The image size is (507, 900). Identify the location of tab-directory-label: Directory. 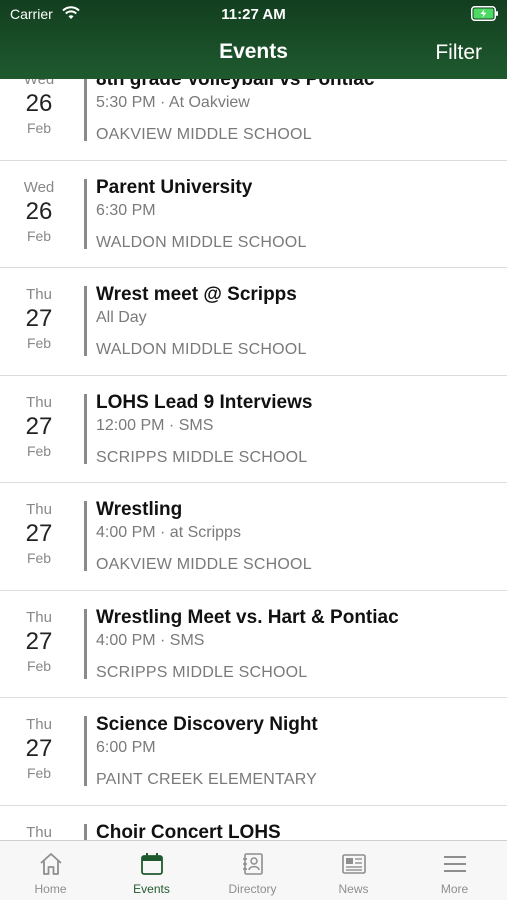
(252, 889).